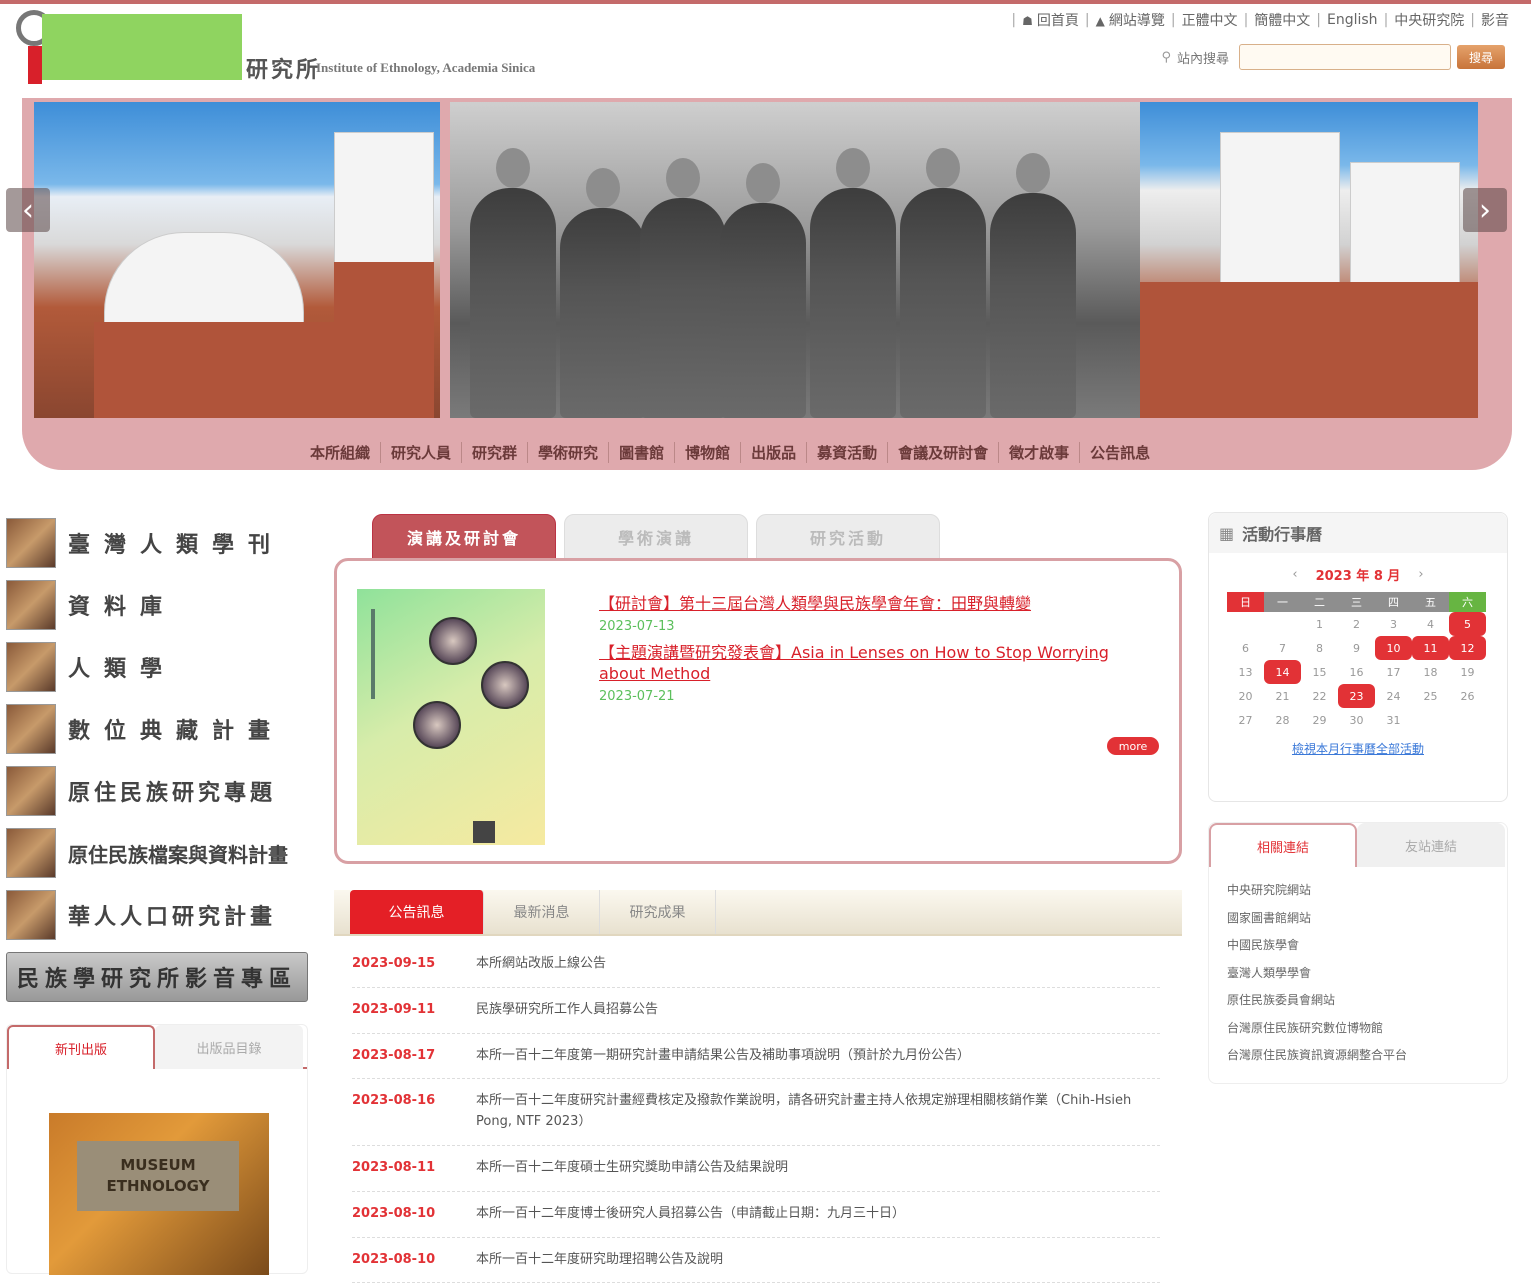 The image size is (1531, 1283). Describe the element at coordinates (656, 537) in the screenshot. I see `tab-lectures: 學術演講` at that location.